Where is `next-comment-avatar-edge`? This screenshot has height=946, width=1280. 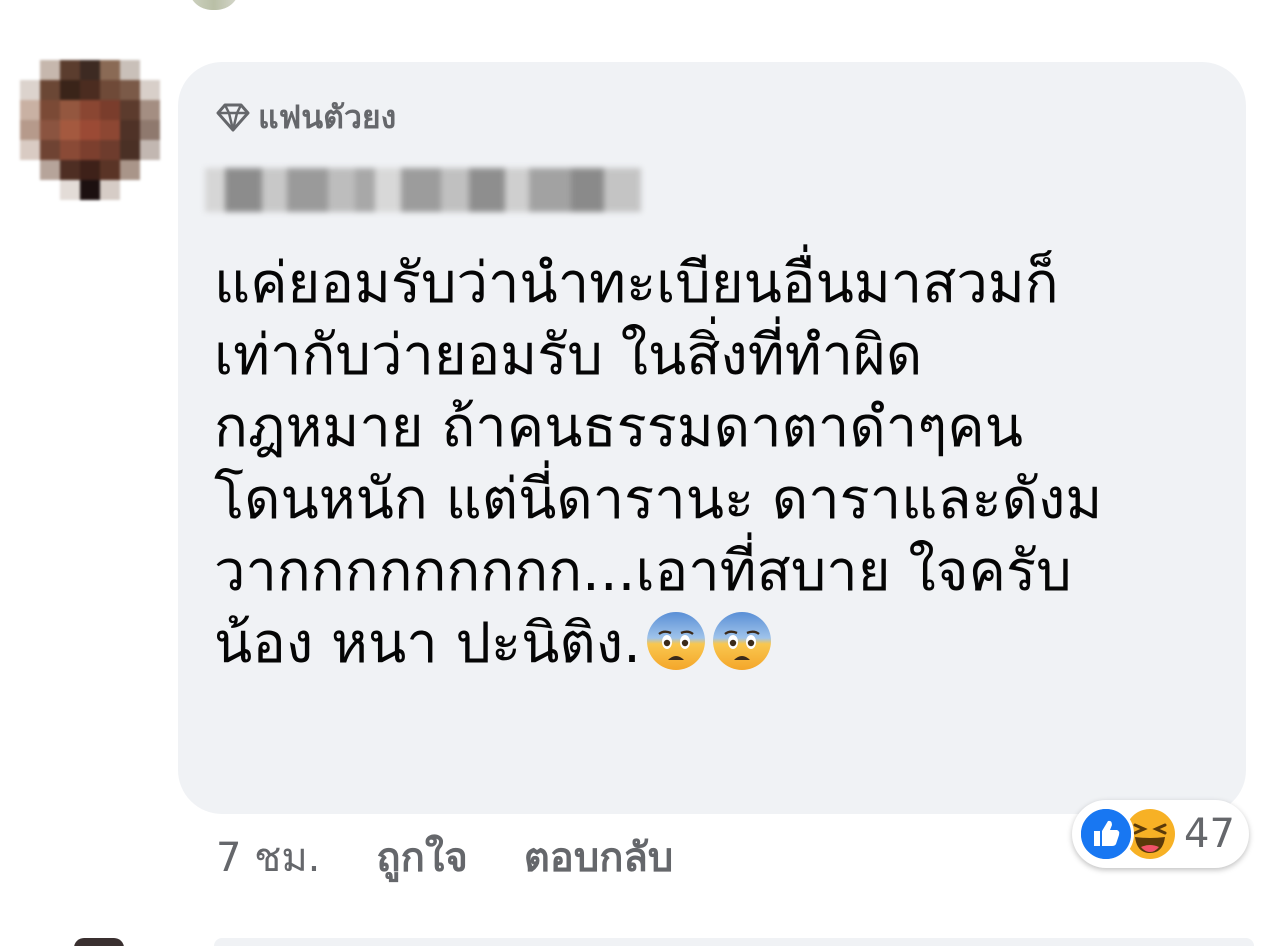
next-comment-avatar-edge is located at coordinates (99, 942).